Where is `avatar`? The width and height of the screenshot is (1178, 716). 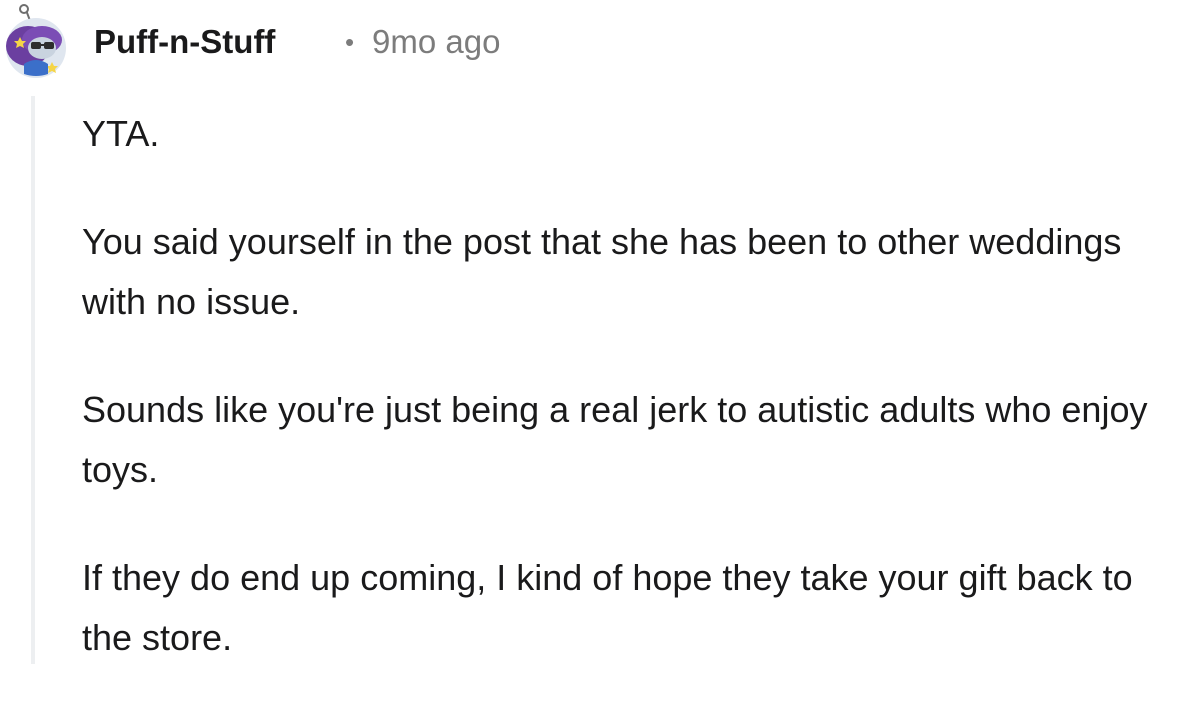 avatar is located at coordinates (38, 41).